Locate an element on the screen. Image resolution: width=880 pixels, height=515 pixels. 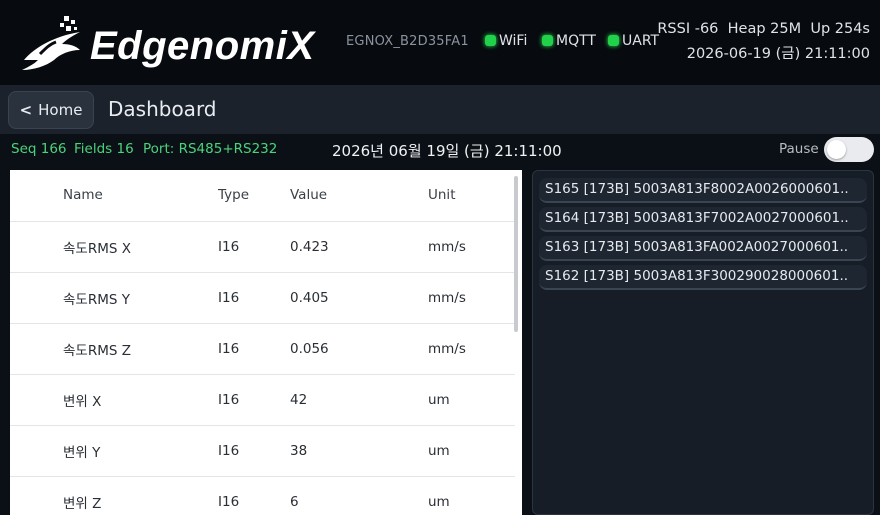
header-datetime: 2026-06-19 (금) 21:11:00 is located at coordinates (778, 54).